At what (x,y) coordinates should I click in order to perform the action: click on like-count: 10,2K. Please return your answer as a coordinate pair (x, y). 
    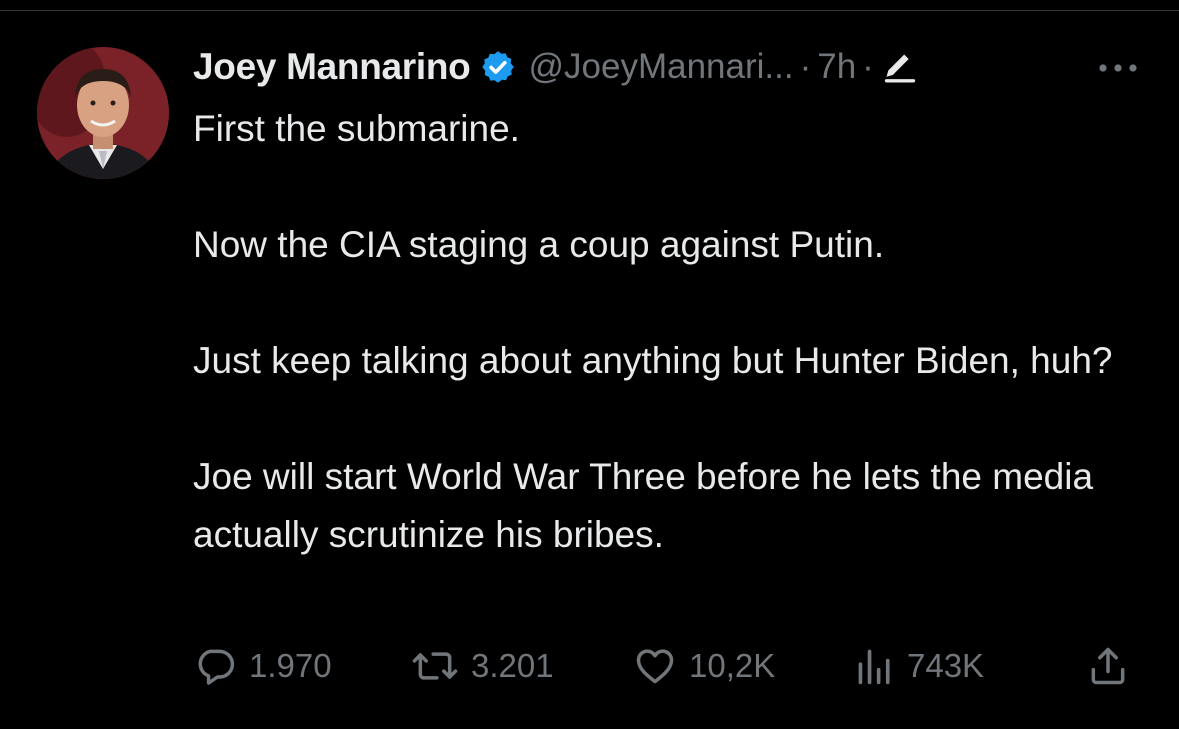
    Looking at the image, I should click on (732, 665).